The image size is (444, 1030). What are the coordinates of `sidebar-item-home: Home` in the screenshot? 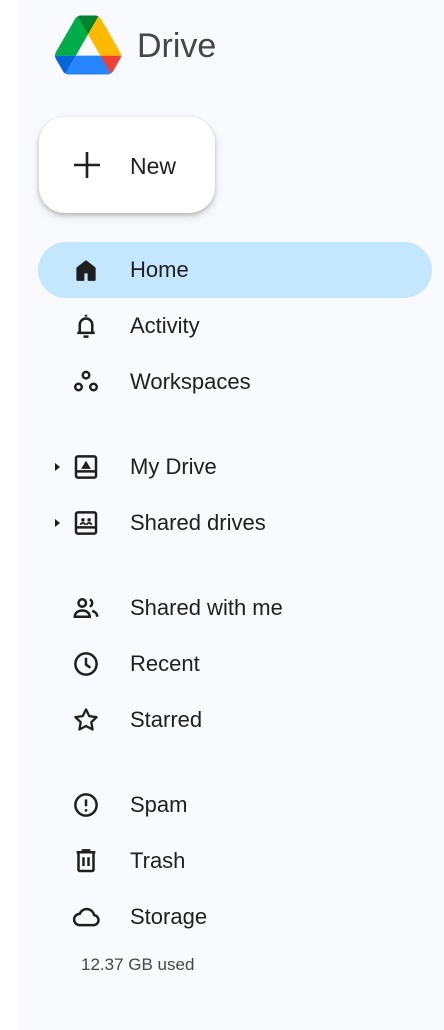 It's located at (235, 270).